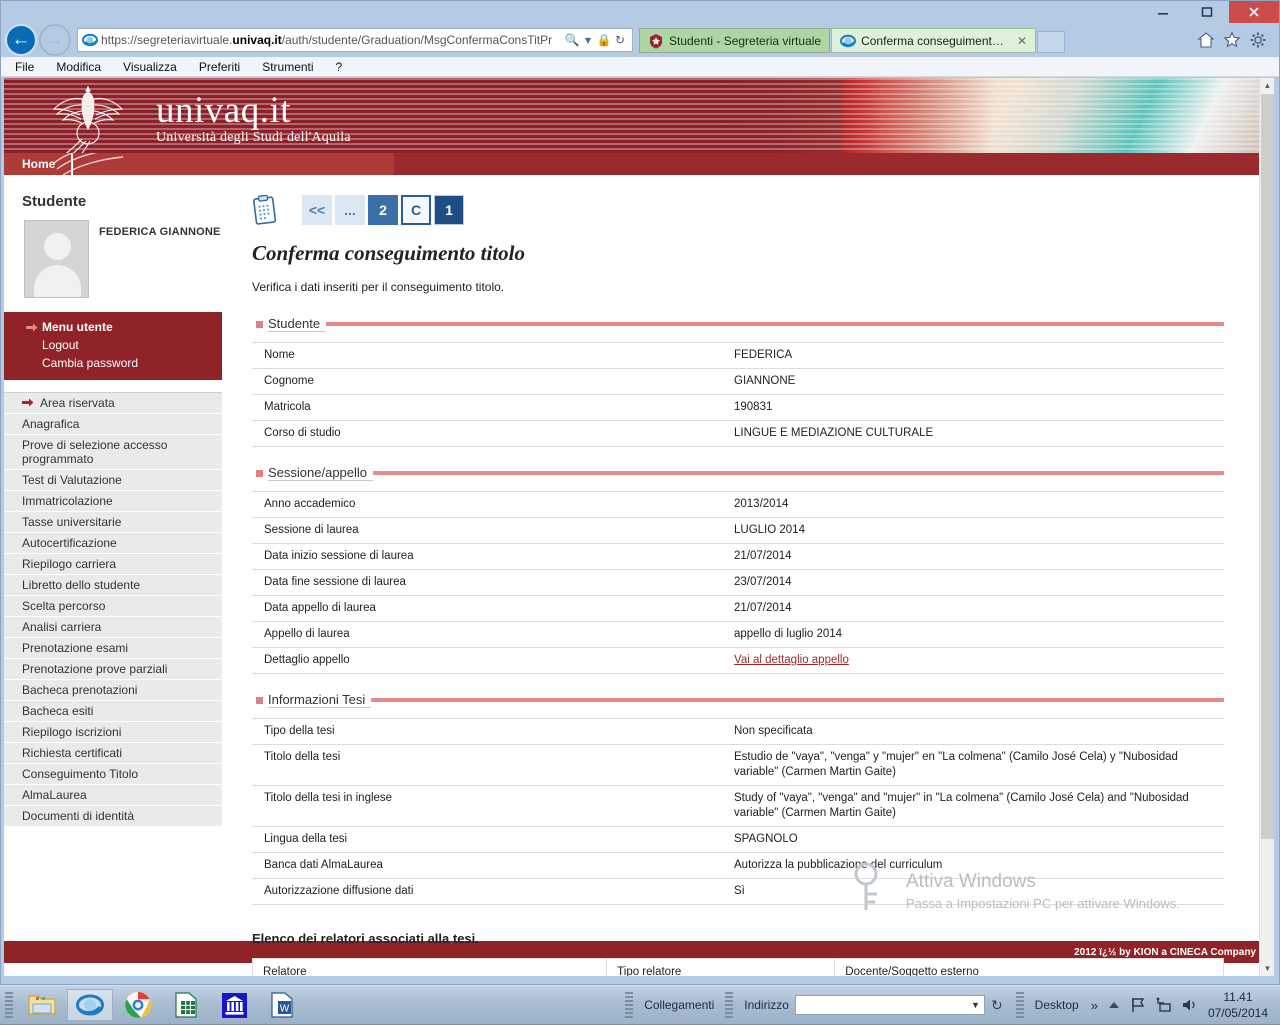 The height and width of the screenshot is (1025, 1280). Describe the element at coordinates (1232, 40) in the screenshot. I see `favorites-star-icon` at that location.